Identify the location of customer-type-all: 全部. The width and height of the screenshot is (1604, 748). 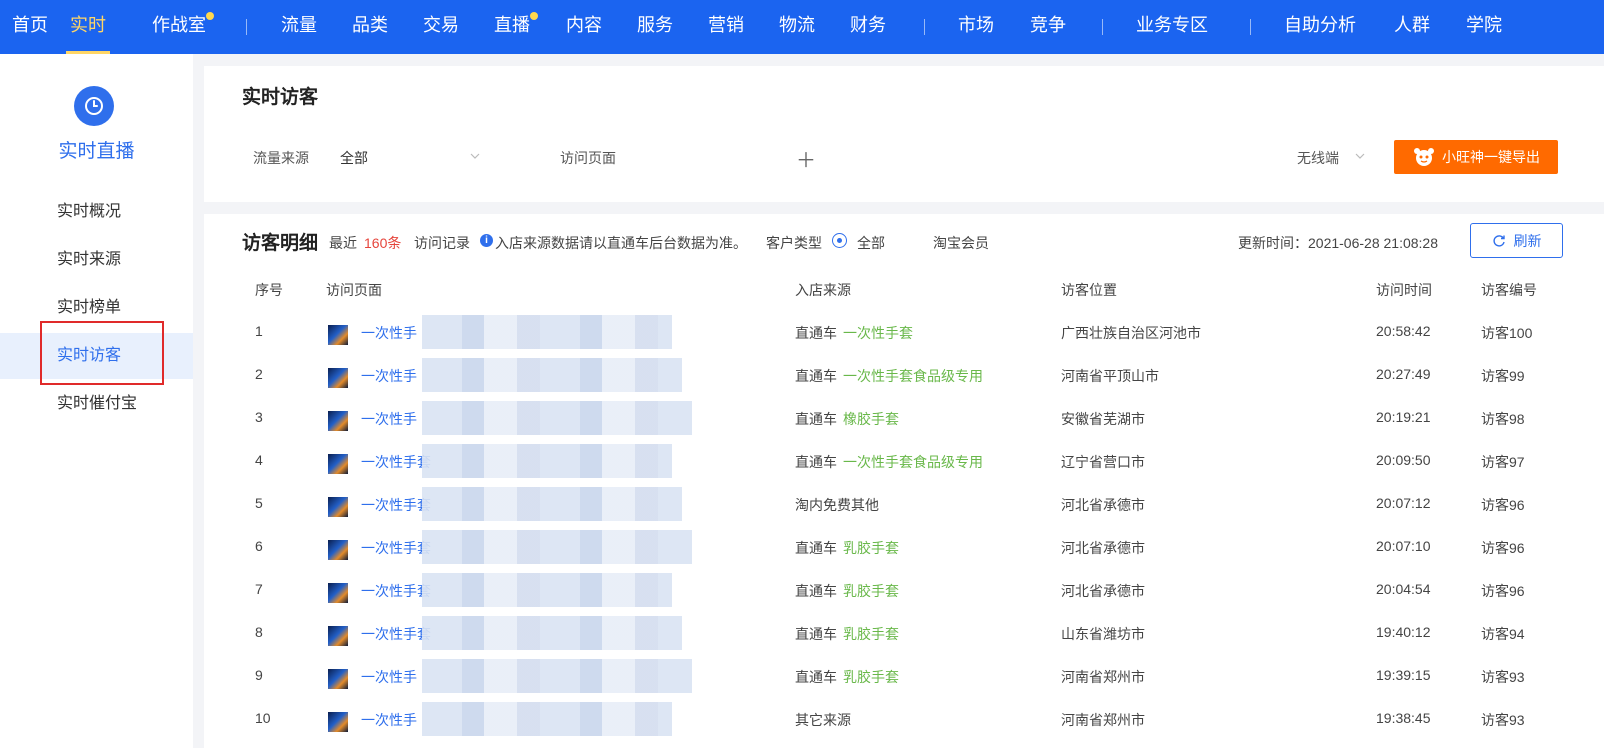
(871, 243).